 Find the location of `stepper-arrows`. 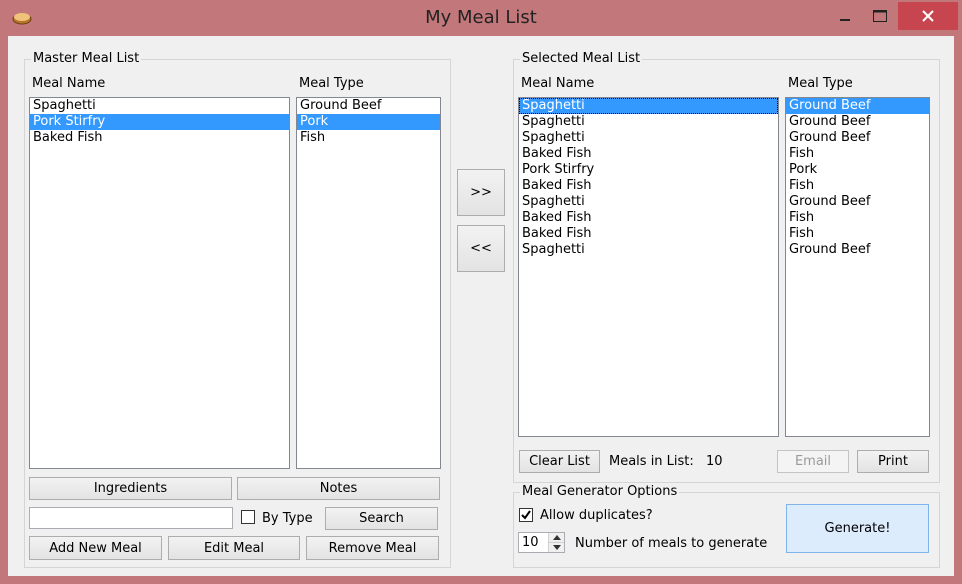

stepper-arrows is located at coordinates (556, 542).